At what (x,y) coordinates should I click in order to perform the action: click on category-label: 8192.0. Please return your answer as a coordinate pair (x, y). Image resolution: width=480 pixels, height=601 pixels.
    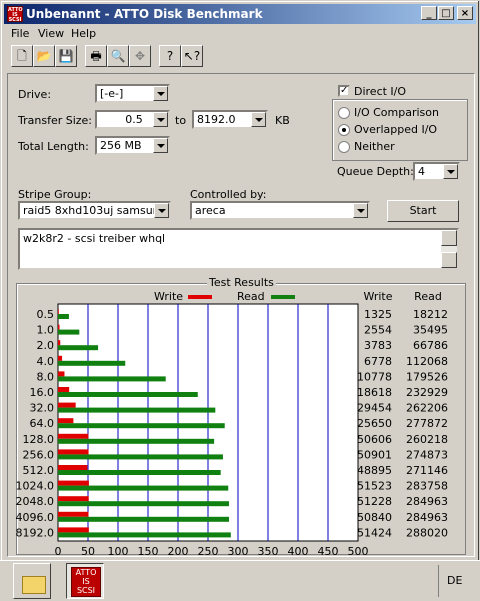
    Looking at the image, I should click on (35, 532).